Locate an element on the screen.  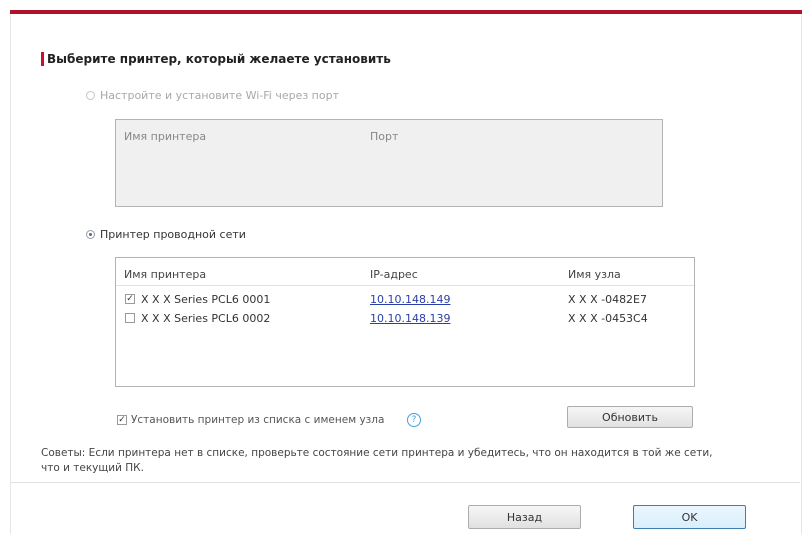
row-checkbox is located at coordinates (130, 318).